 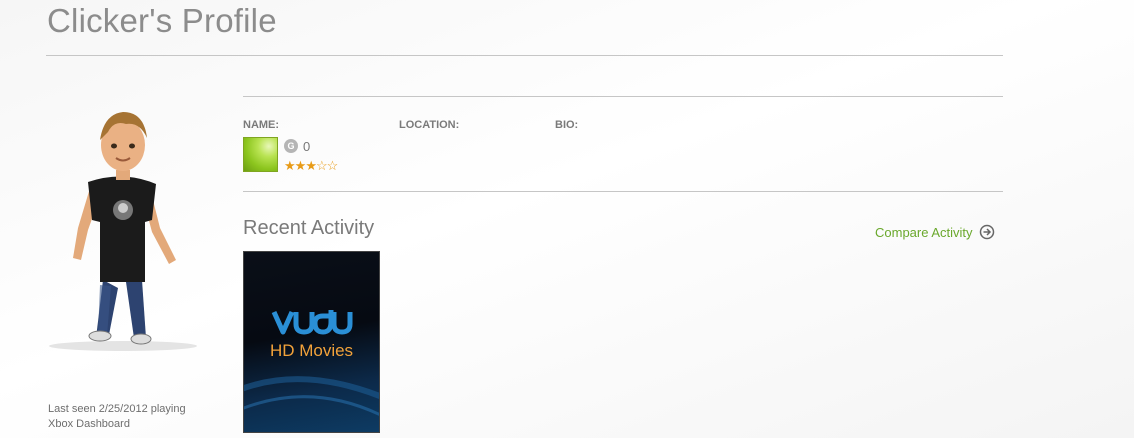 I want to click on reputation-stars: ★★★☆☆, so click(x=311, y=166).